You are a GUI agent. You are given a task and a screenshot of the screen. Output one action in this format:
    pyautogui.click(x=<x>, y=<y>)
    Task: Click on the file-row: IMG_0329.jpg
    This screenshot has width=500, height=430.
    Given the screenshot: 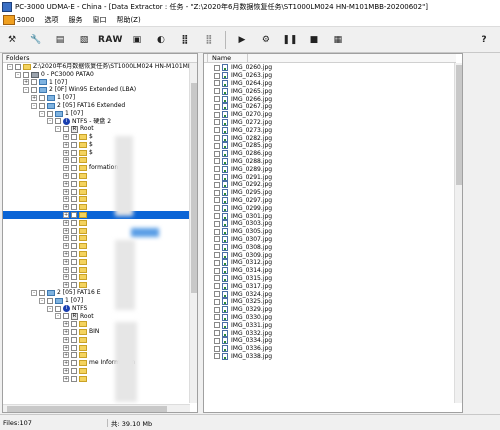 What is the action you would take?
    pyautogui.click(x=330, y=310)
    